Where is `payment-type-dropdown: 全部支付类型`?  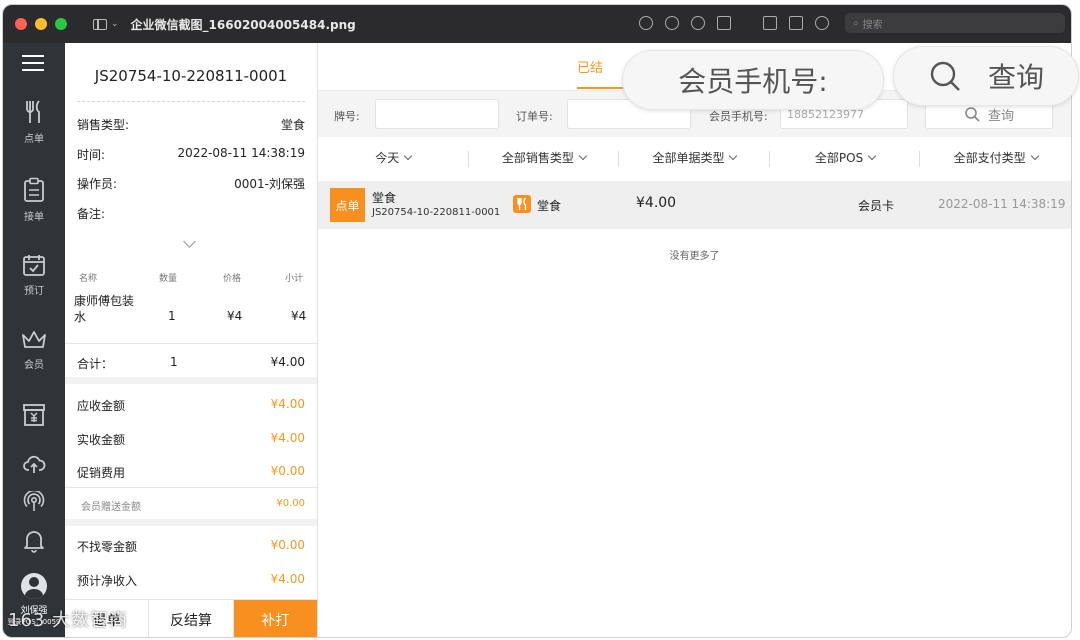
payment-type-dropdown: 全部支付类型 is located at coordinates (995, 157).